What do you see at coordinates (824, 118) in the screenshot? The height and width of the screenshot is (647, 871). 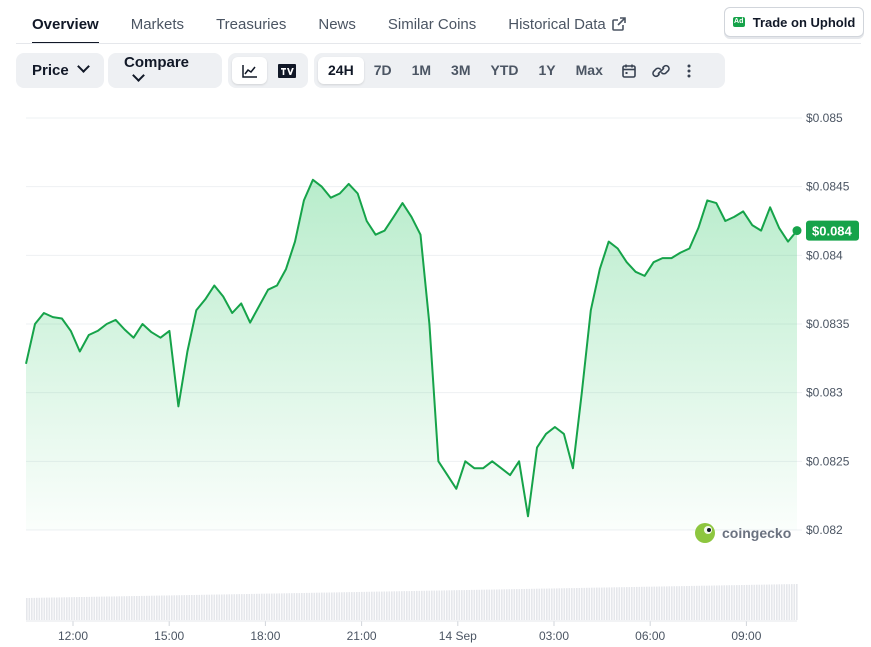 I see `y-tick-label: $0.085` at bounding box center [824, 118].